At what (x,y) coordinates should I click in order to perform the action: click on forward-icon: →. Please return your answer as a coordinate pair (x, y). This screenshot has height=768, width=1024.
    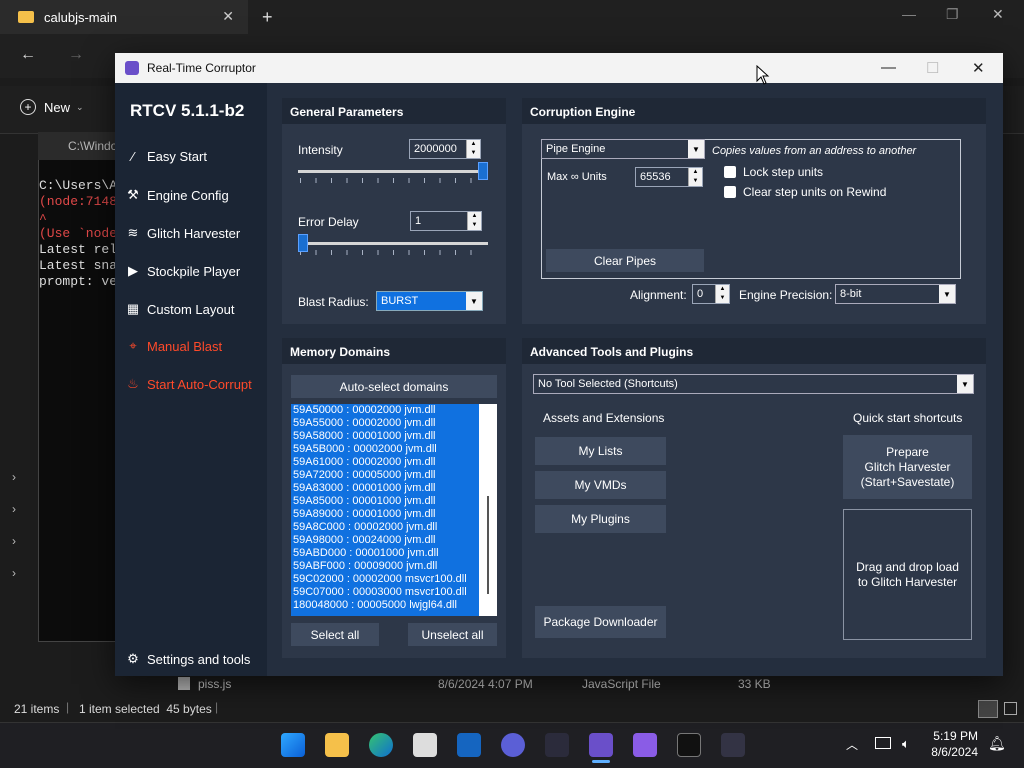
    Looking at the image, I should click on (76, 55).